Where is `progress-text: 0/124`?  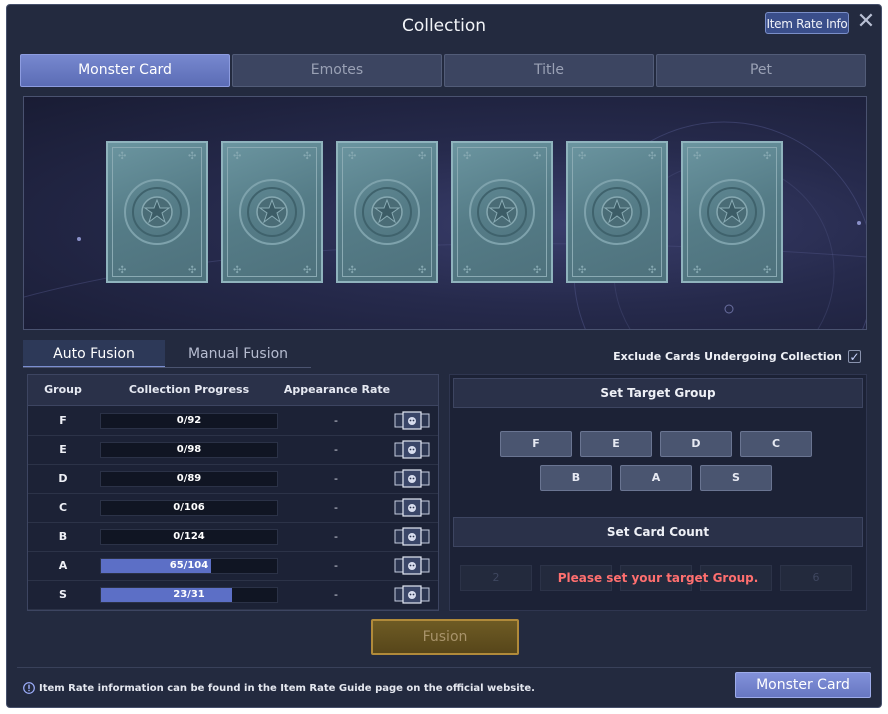 progress-text: 0/124 is located at coordinates (189, 536).